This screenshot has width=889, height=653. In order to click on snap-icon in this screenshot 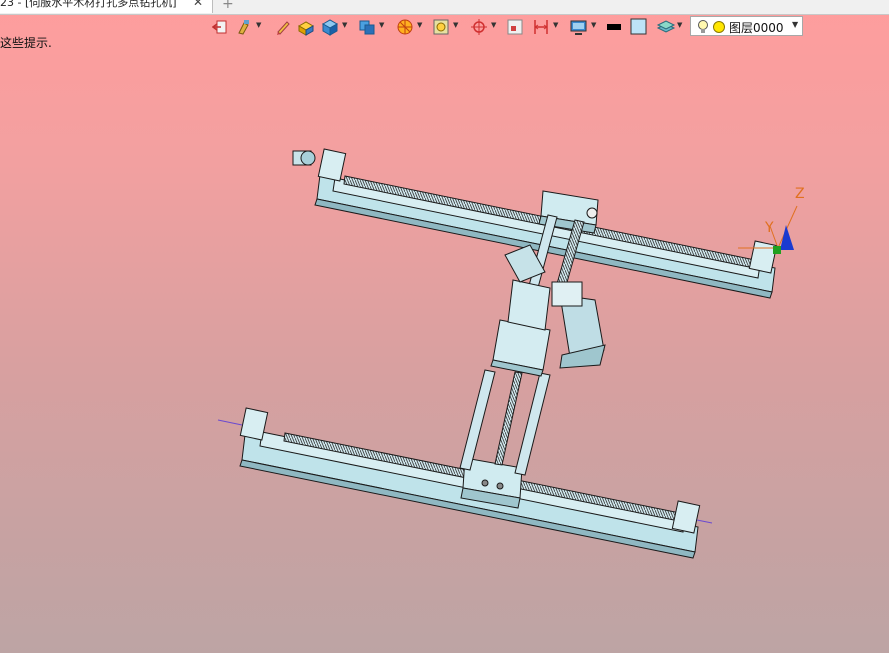, I will do `click(479, 27)`.